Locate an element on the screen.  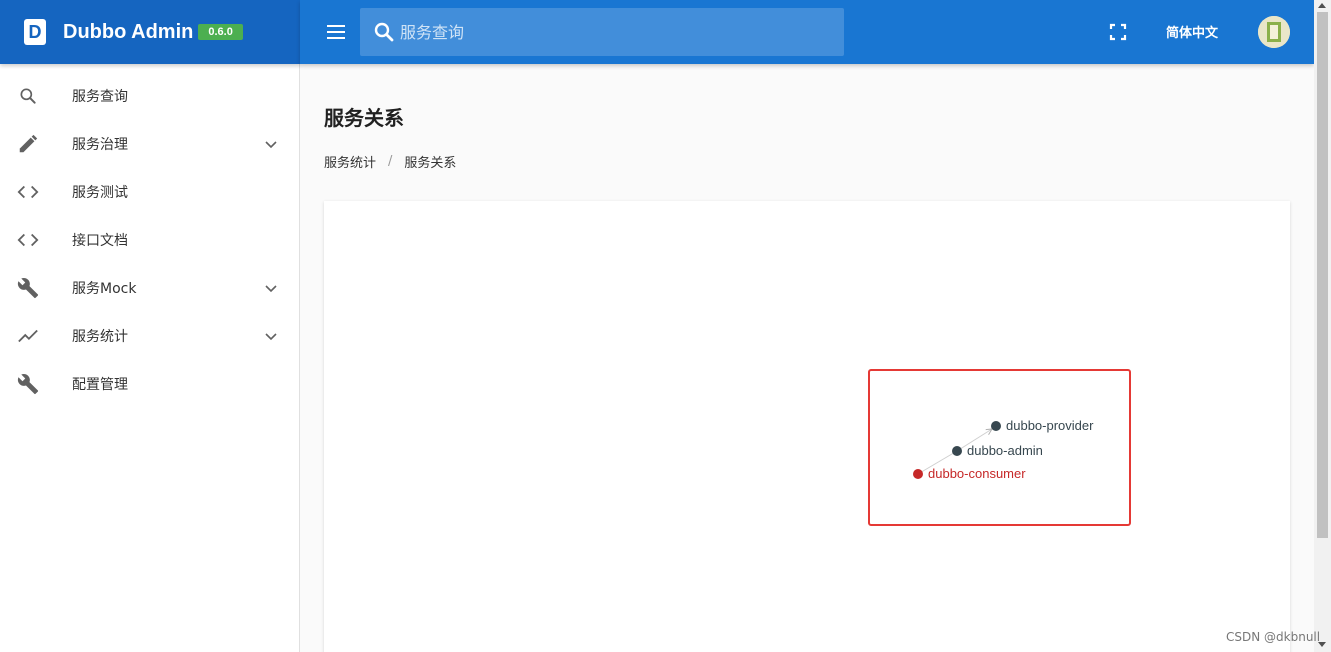
sidebar-item-label: 服务测试 is located at coordinates (100, 193).